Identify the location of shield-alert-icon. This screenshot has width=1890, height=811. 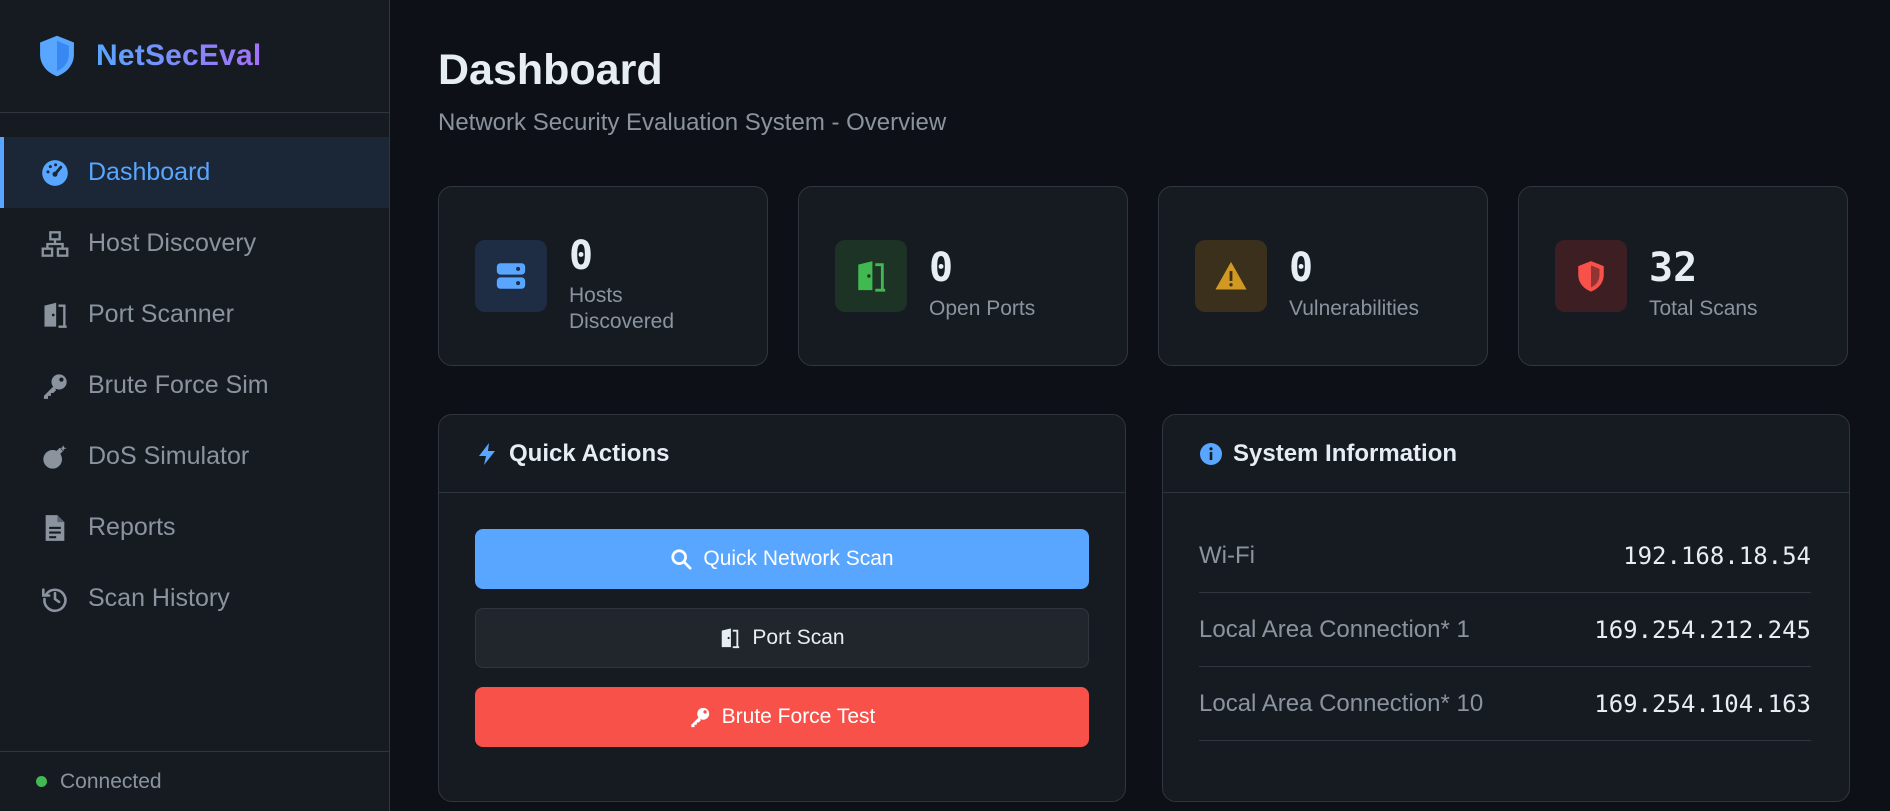
(1591, 276).